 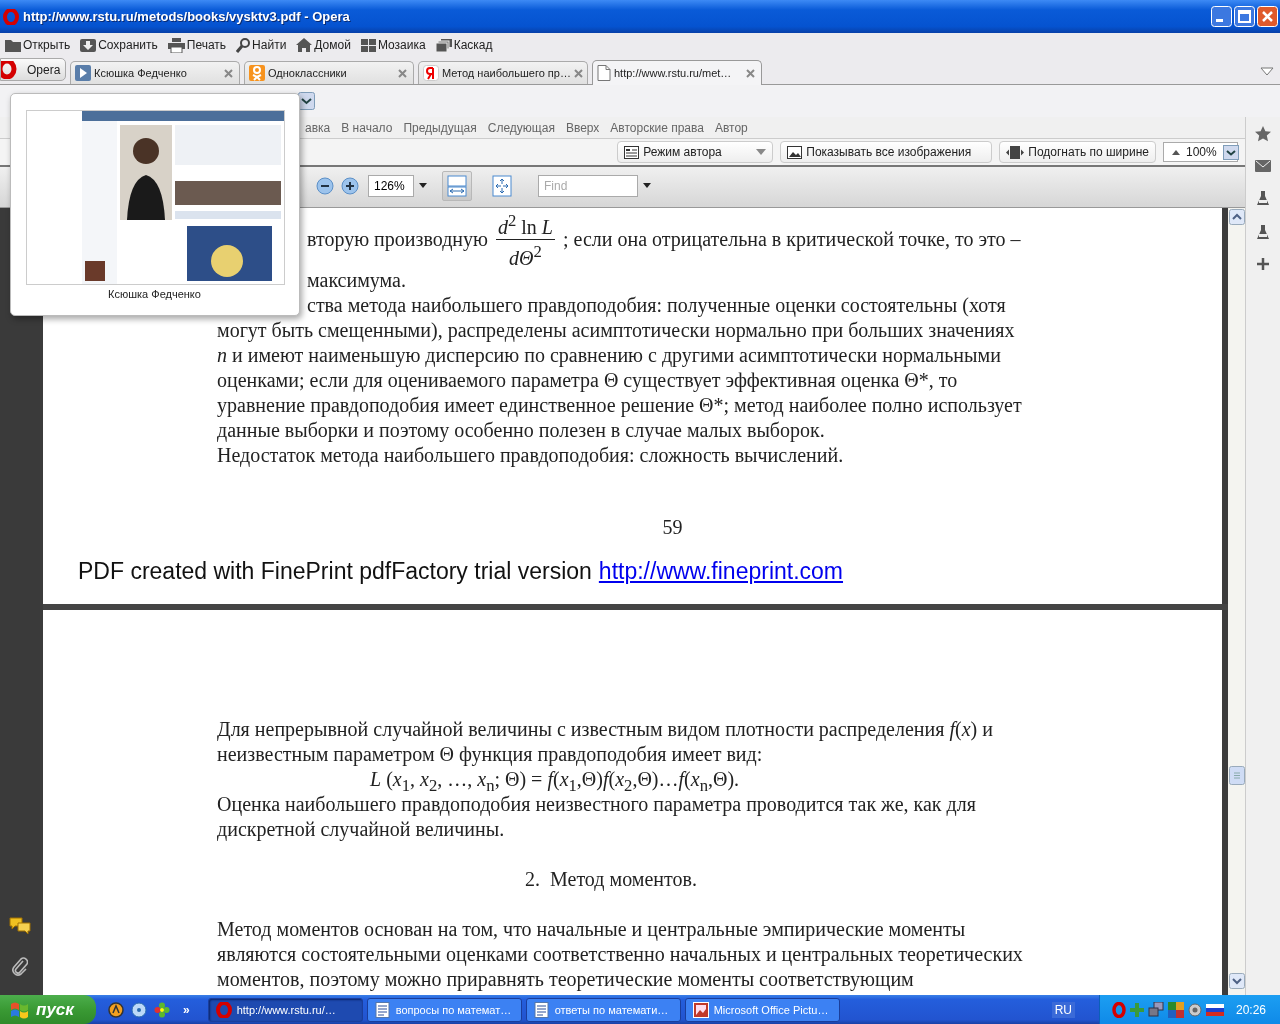 I want to click on fit-width-button: Подогнать по ширине, so click(x=1077, y=152).